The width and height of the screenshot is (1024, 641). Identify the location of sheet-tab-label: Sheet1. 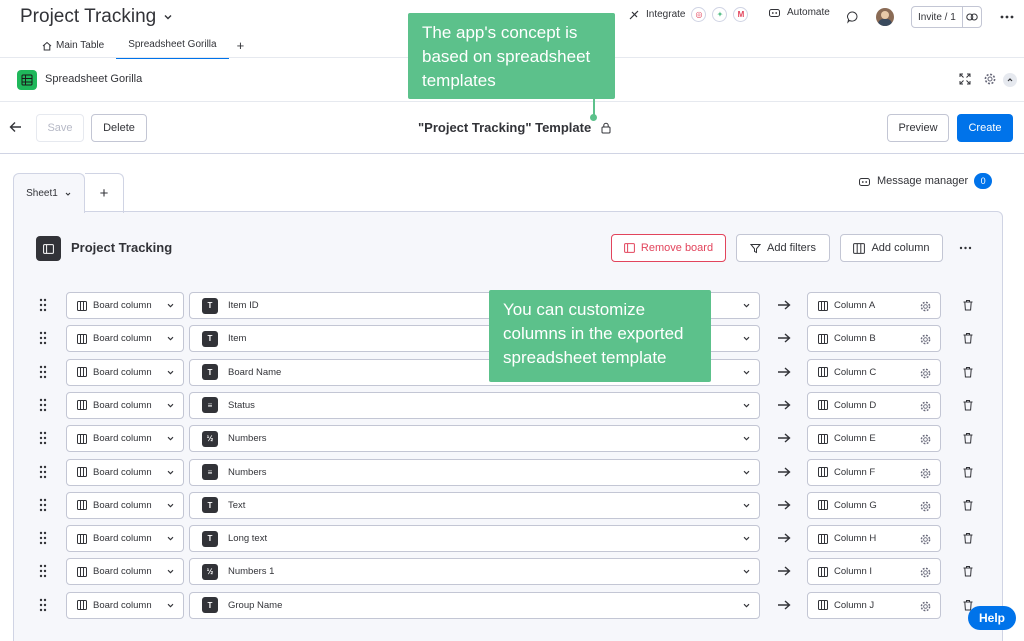
(42, 193).